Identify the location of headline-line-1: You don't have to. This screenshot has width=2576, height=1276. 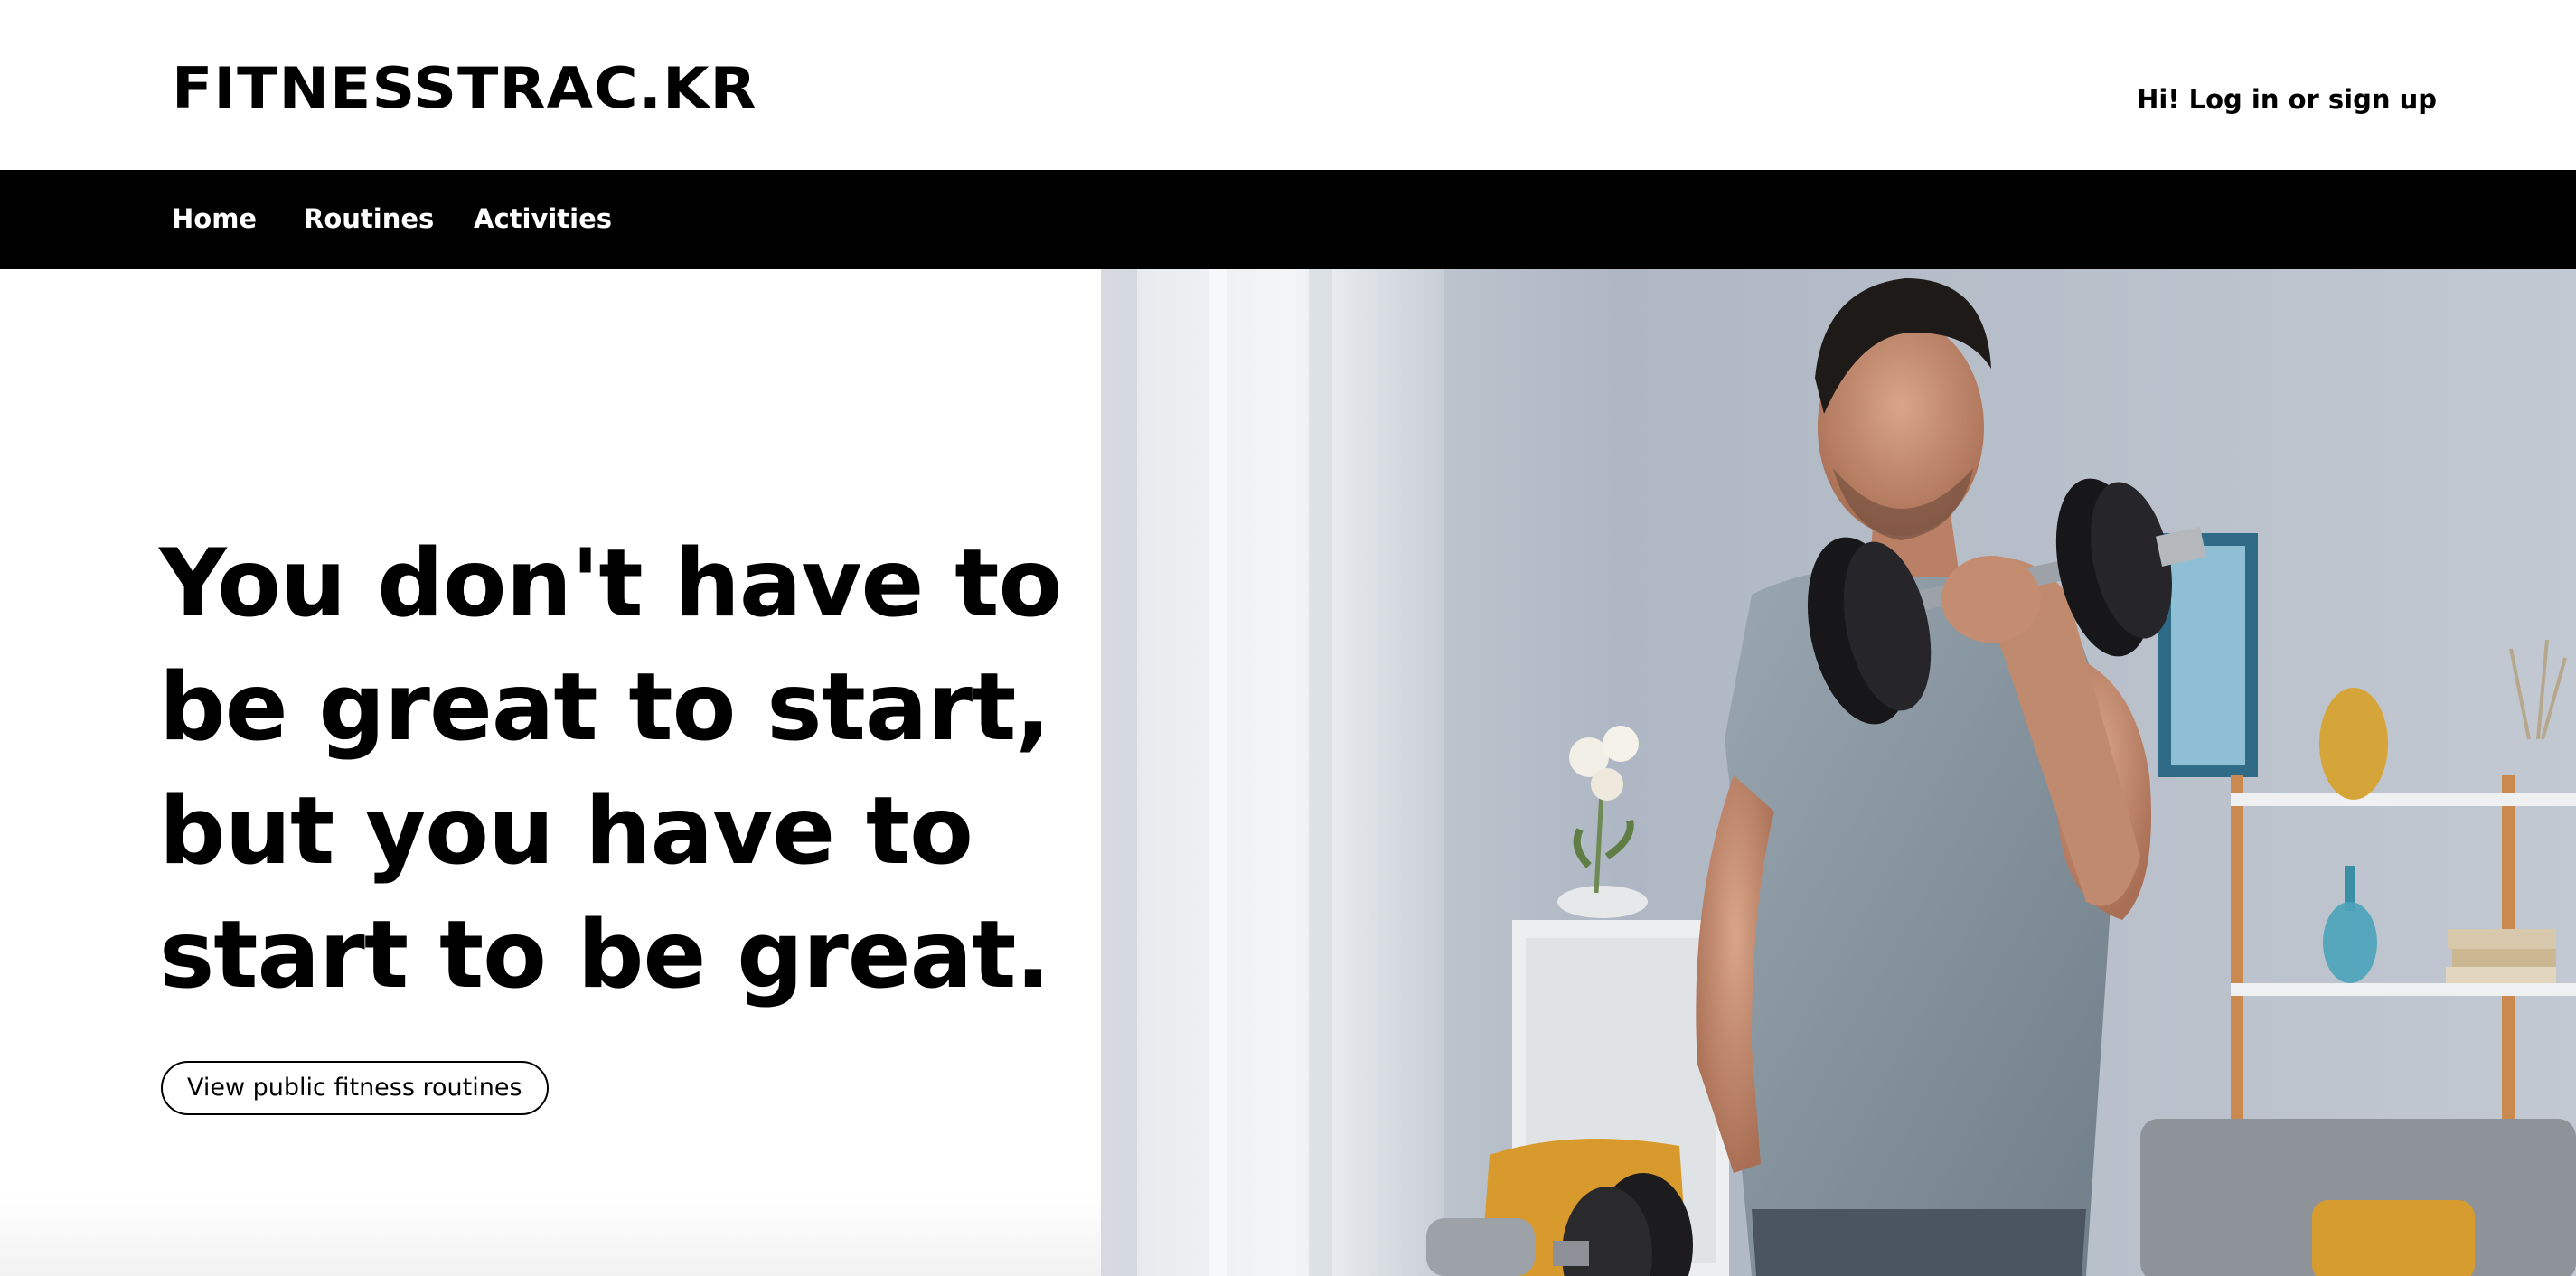
(611, 584).